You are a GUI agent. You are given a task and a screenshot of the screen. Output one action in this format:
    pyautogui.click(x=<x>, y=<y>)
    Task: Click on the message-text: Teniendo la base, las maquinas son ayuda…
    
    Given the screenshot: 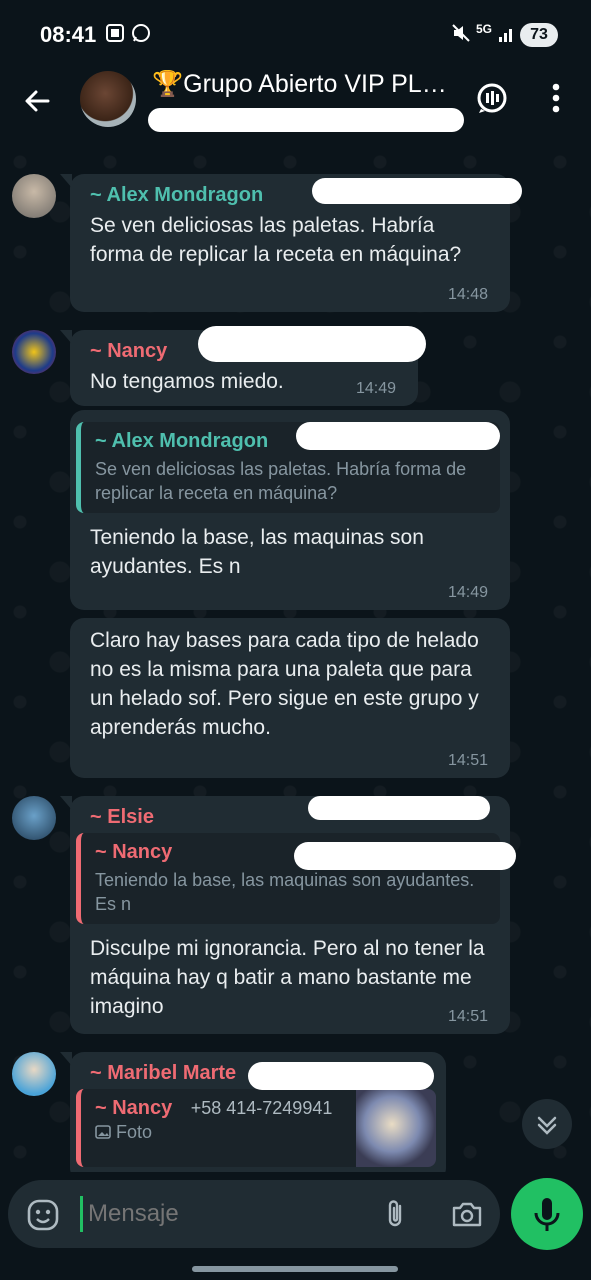 What is the action you would take?
    pyautogui.click(x=257, y=552)
    